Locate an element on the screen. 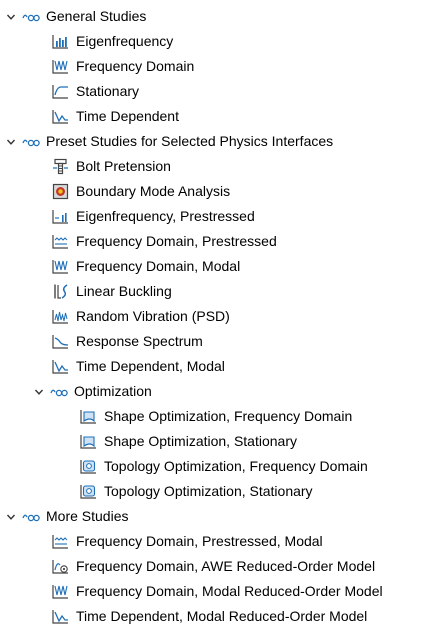 This screenshot has height=629, width=429. tree-item-shape-optimization-frequency-domain: Shape Optimization, Frequency Domain is located at coordinates (216, 416).